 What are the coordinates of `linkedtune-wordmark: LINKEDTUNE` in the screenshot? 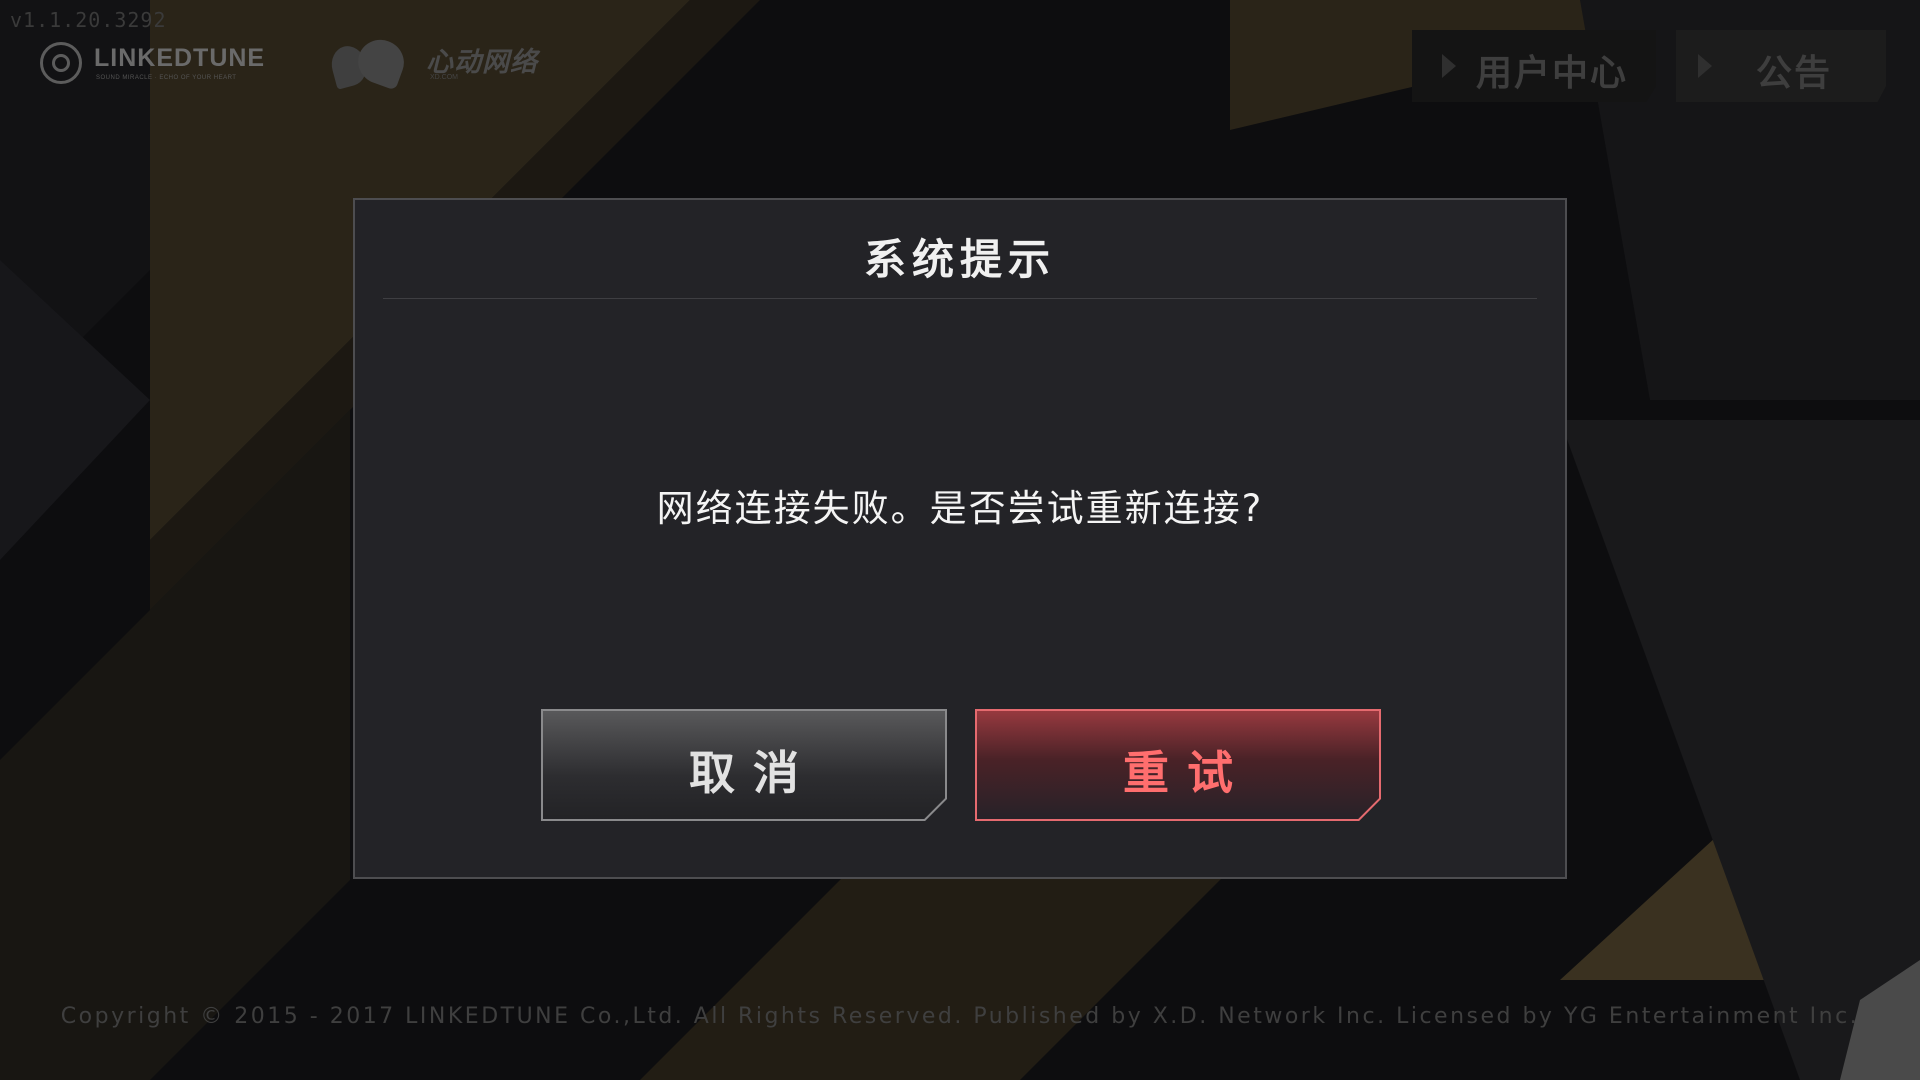 It's located at (180, 58).